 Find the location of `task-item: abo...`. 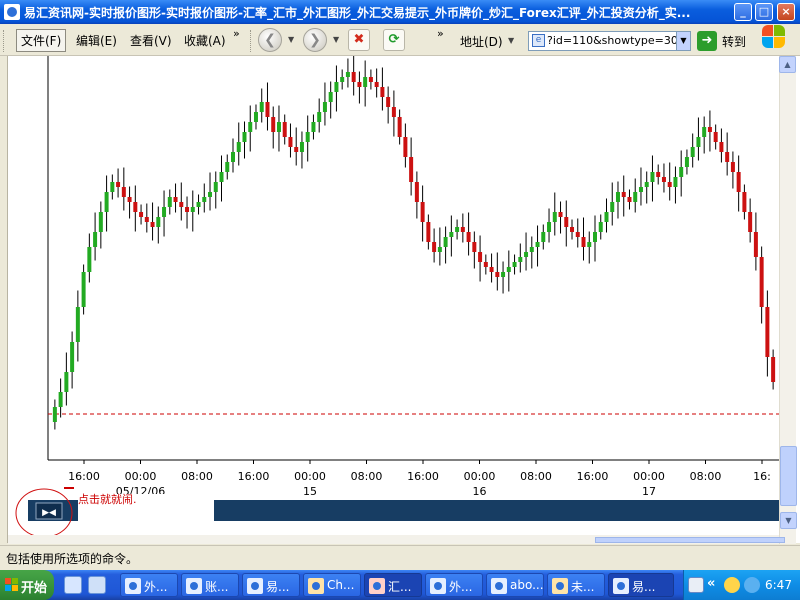

task-item: abo... is located at coordinates (515, 585).